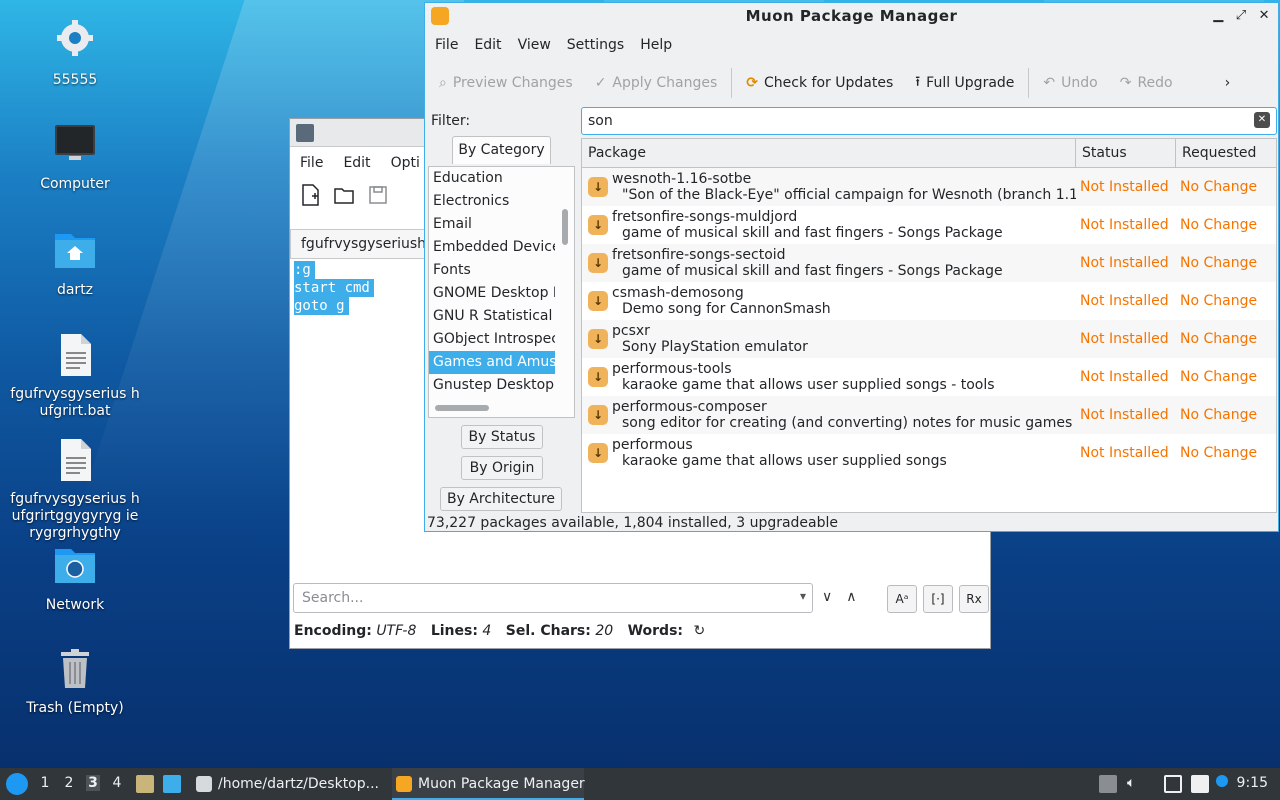 Image resolution: width=1280 pixels, height=800 pixels. I want to click on editor-menu-edit: Edit, so click(356, 164).